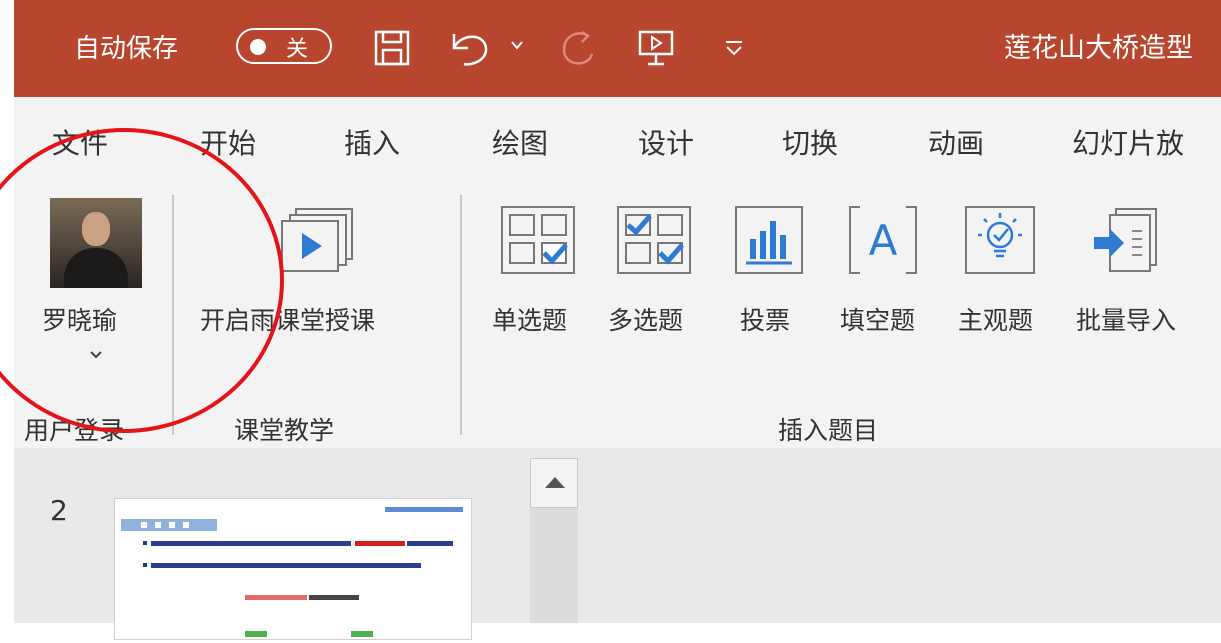 The image size is (1221, 643). I want to click on tab-slideshow: 幻灯片放, so click(1128, 142).